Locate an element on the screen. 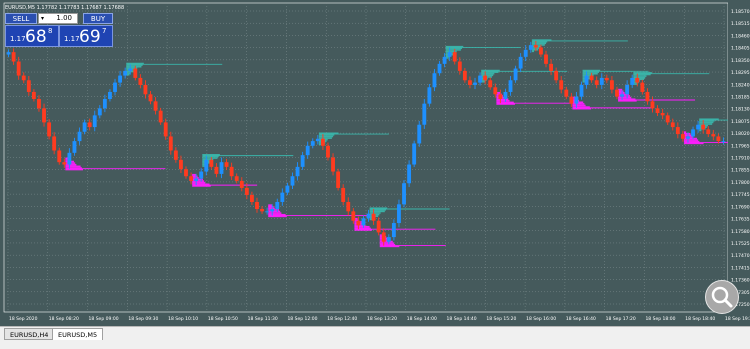  tab-eurusd-h4: EURUSD,H4 is located at coordinates (29, 334).